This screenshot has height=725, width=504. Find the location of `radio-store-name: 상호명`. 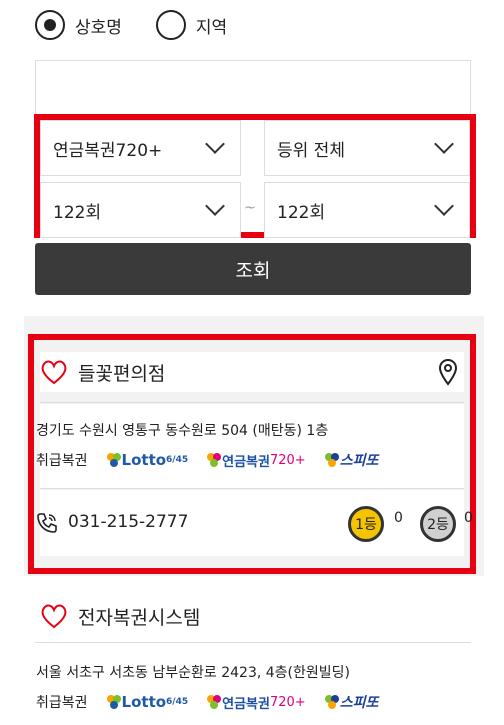

radio-store-name: 상호명 is located at coordinates (78, 25).